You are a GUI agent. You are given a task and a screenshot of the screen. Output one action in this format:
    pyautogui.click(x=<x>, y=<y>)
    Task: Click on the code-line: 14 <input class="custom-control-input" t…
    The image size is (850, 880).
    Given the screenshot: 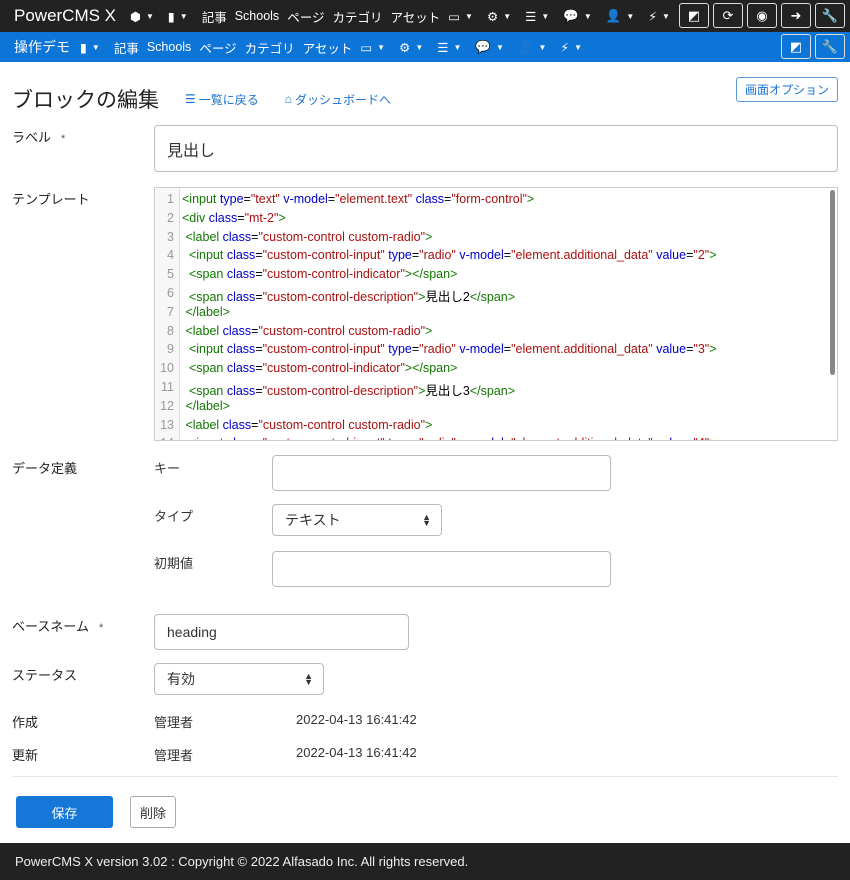 What is the action you would take?
    pyautogui.click(x=436, y=438)
    